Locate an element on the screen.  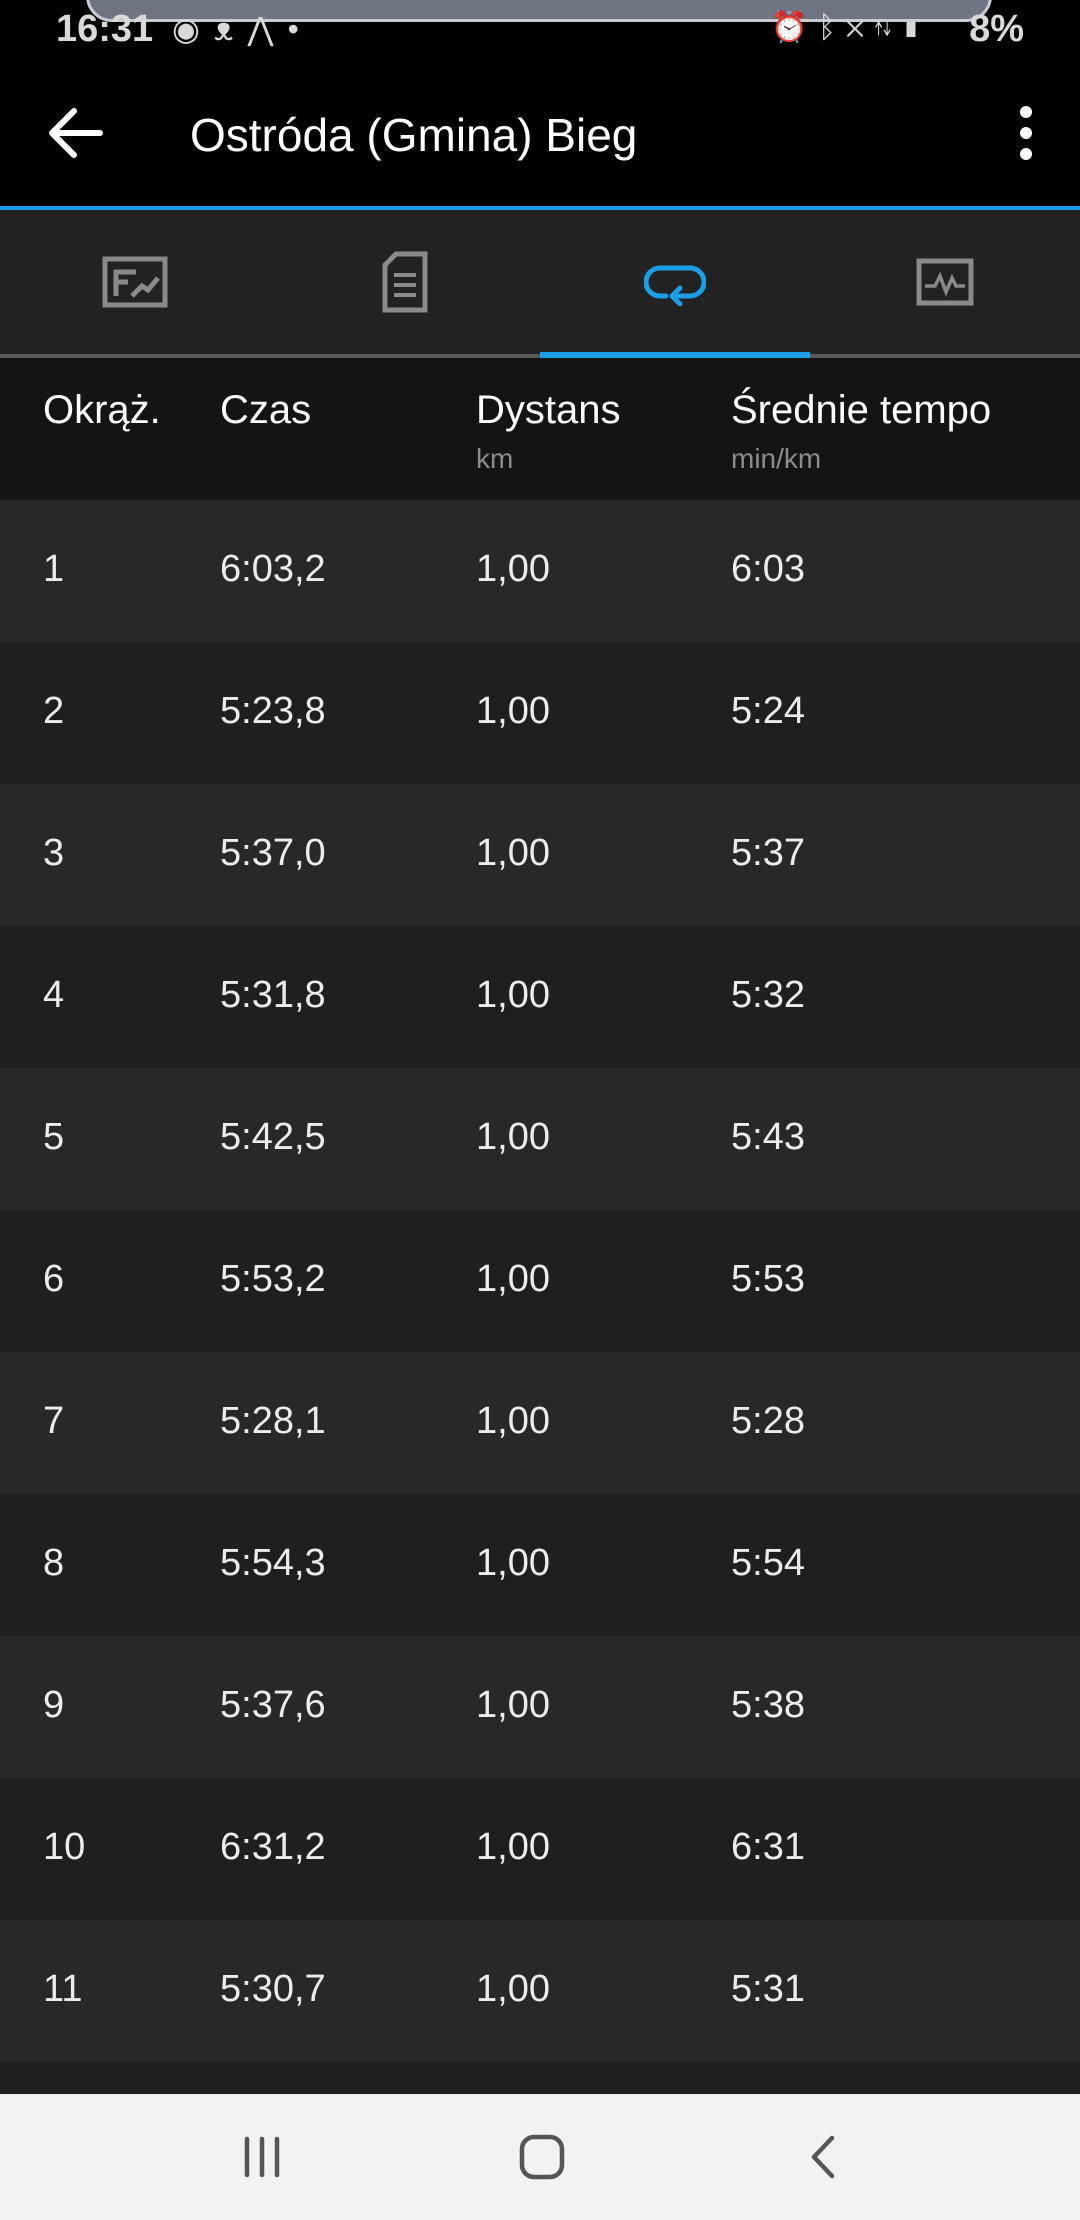
recents-icon is located at coordinates (262, 2157).